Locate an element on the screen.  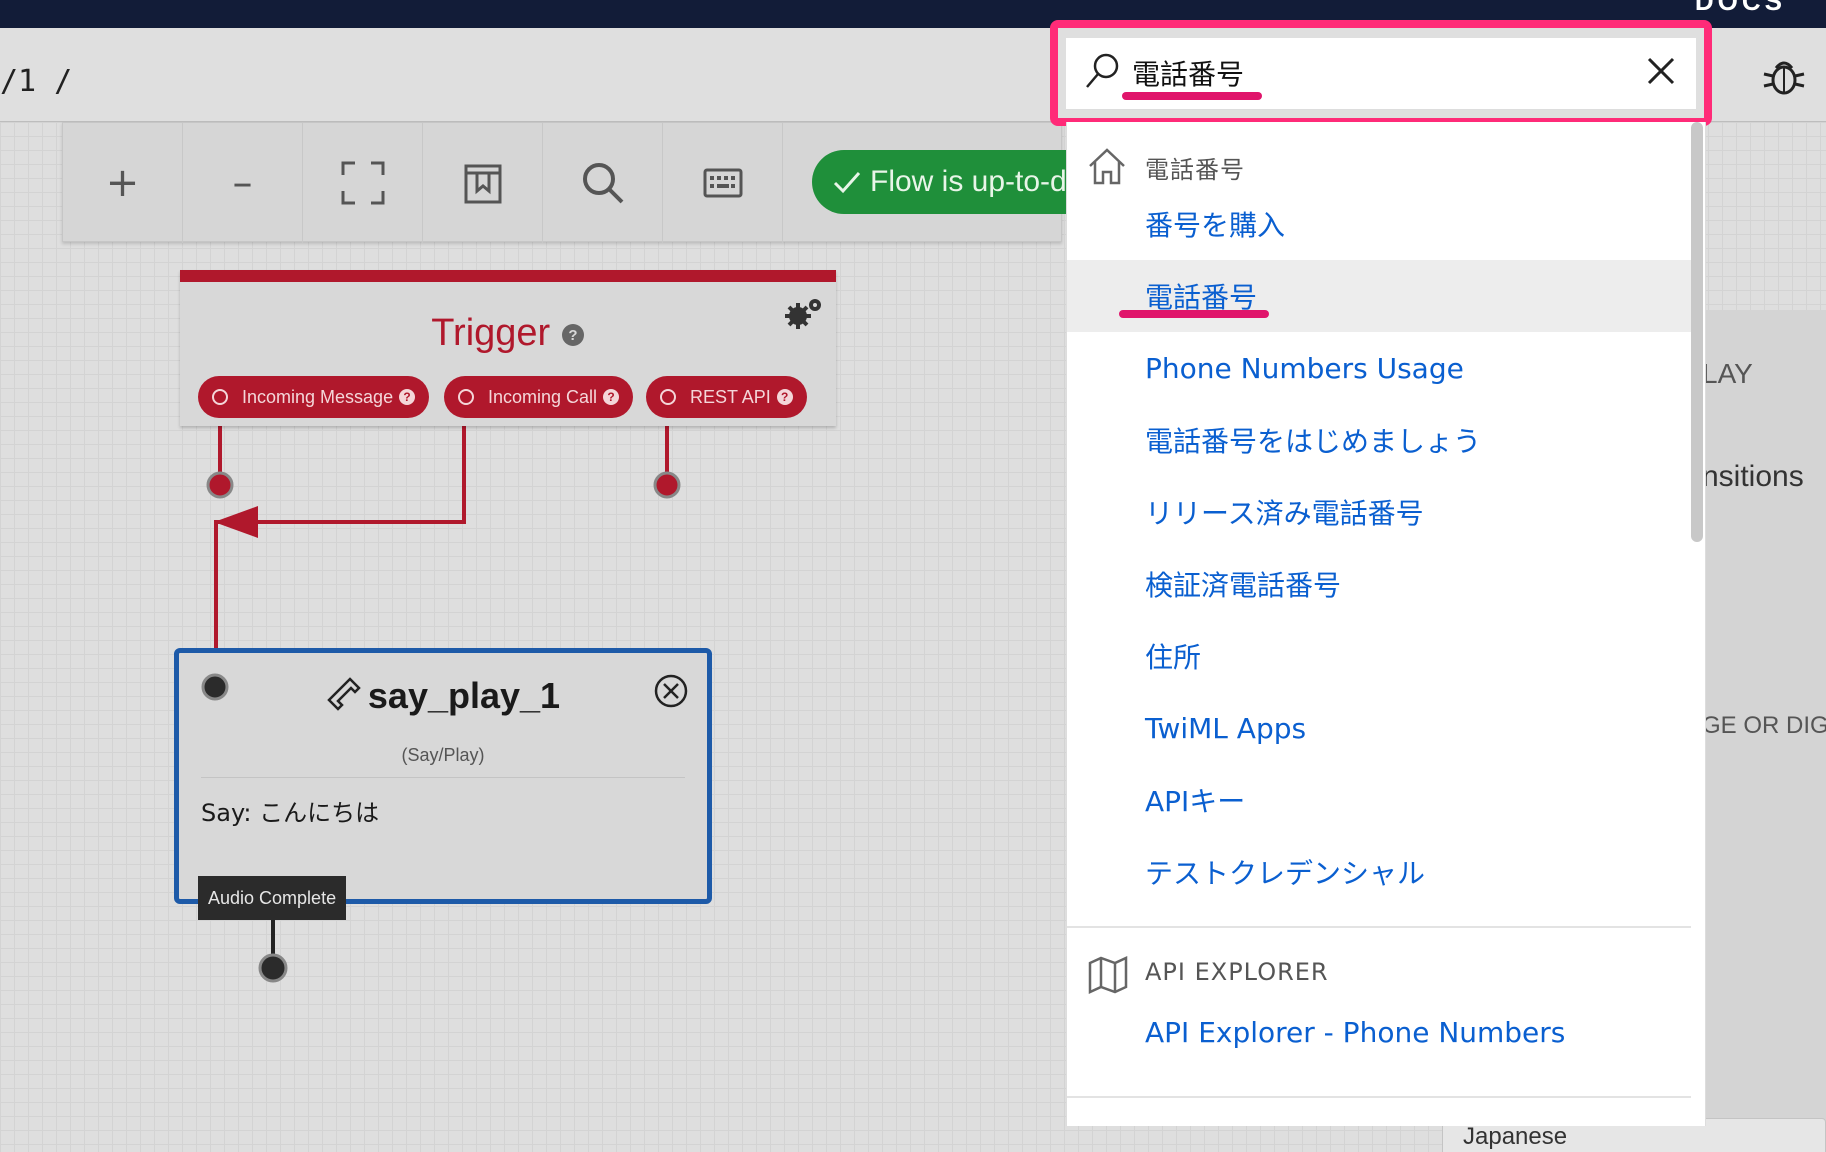
gear-icon is located at coordinates (804, 314).